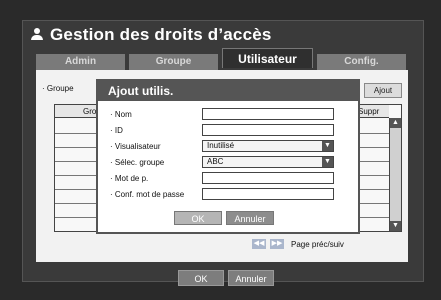 This screenshot has width=441, height=300. What do you see at coordinates (135, 146) in the screenshot?
I see `field-label-visualisateur: · Visualisateur` at bounding box center [135, 146].